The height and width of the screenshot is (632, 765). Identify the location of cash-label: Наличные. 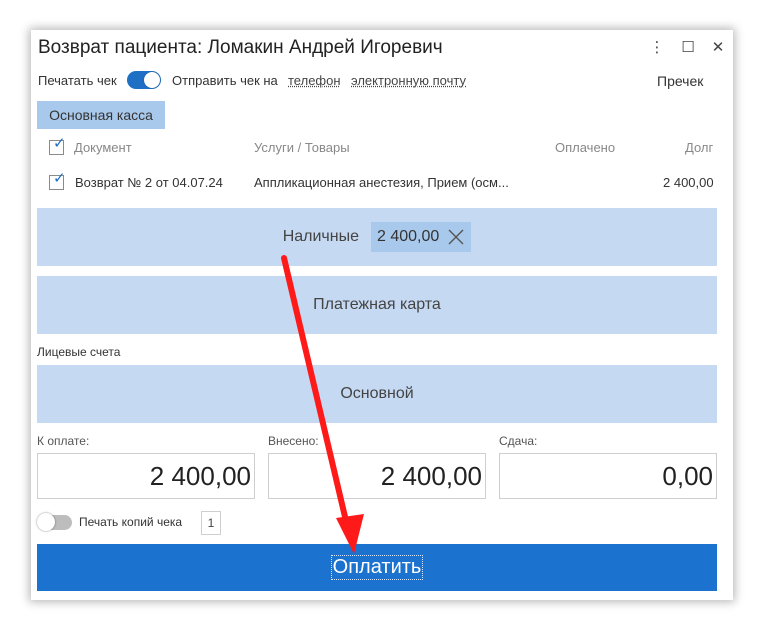
(320, 236).